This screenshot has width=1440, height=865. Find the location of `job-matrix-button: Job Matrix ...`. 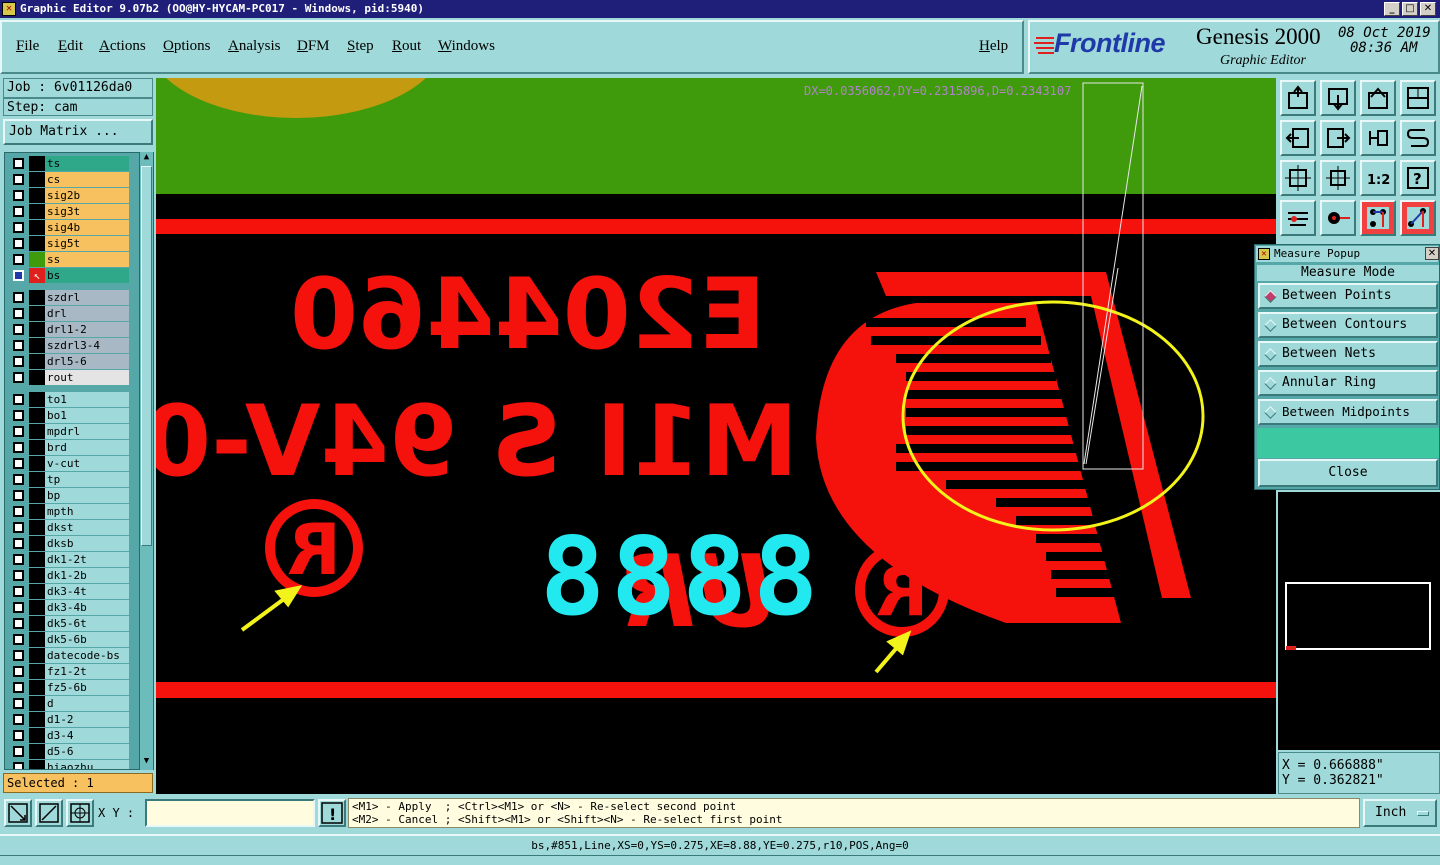

job-matrix-button: Job Matrix ... is located at coordinates (78, 132).